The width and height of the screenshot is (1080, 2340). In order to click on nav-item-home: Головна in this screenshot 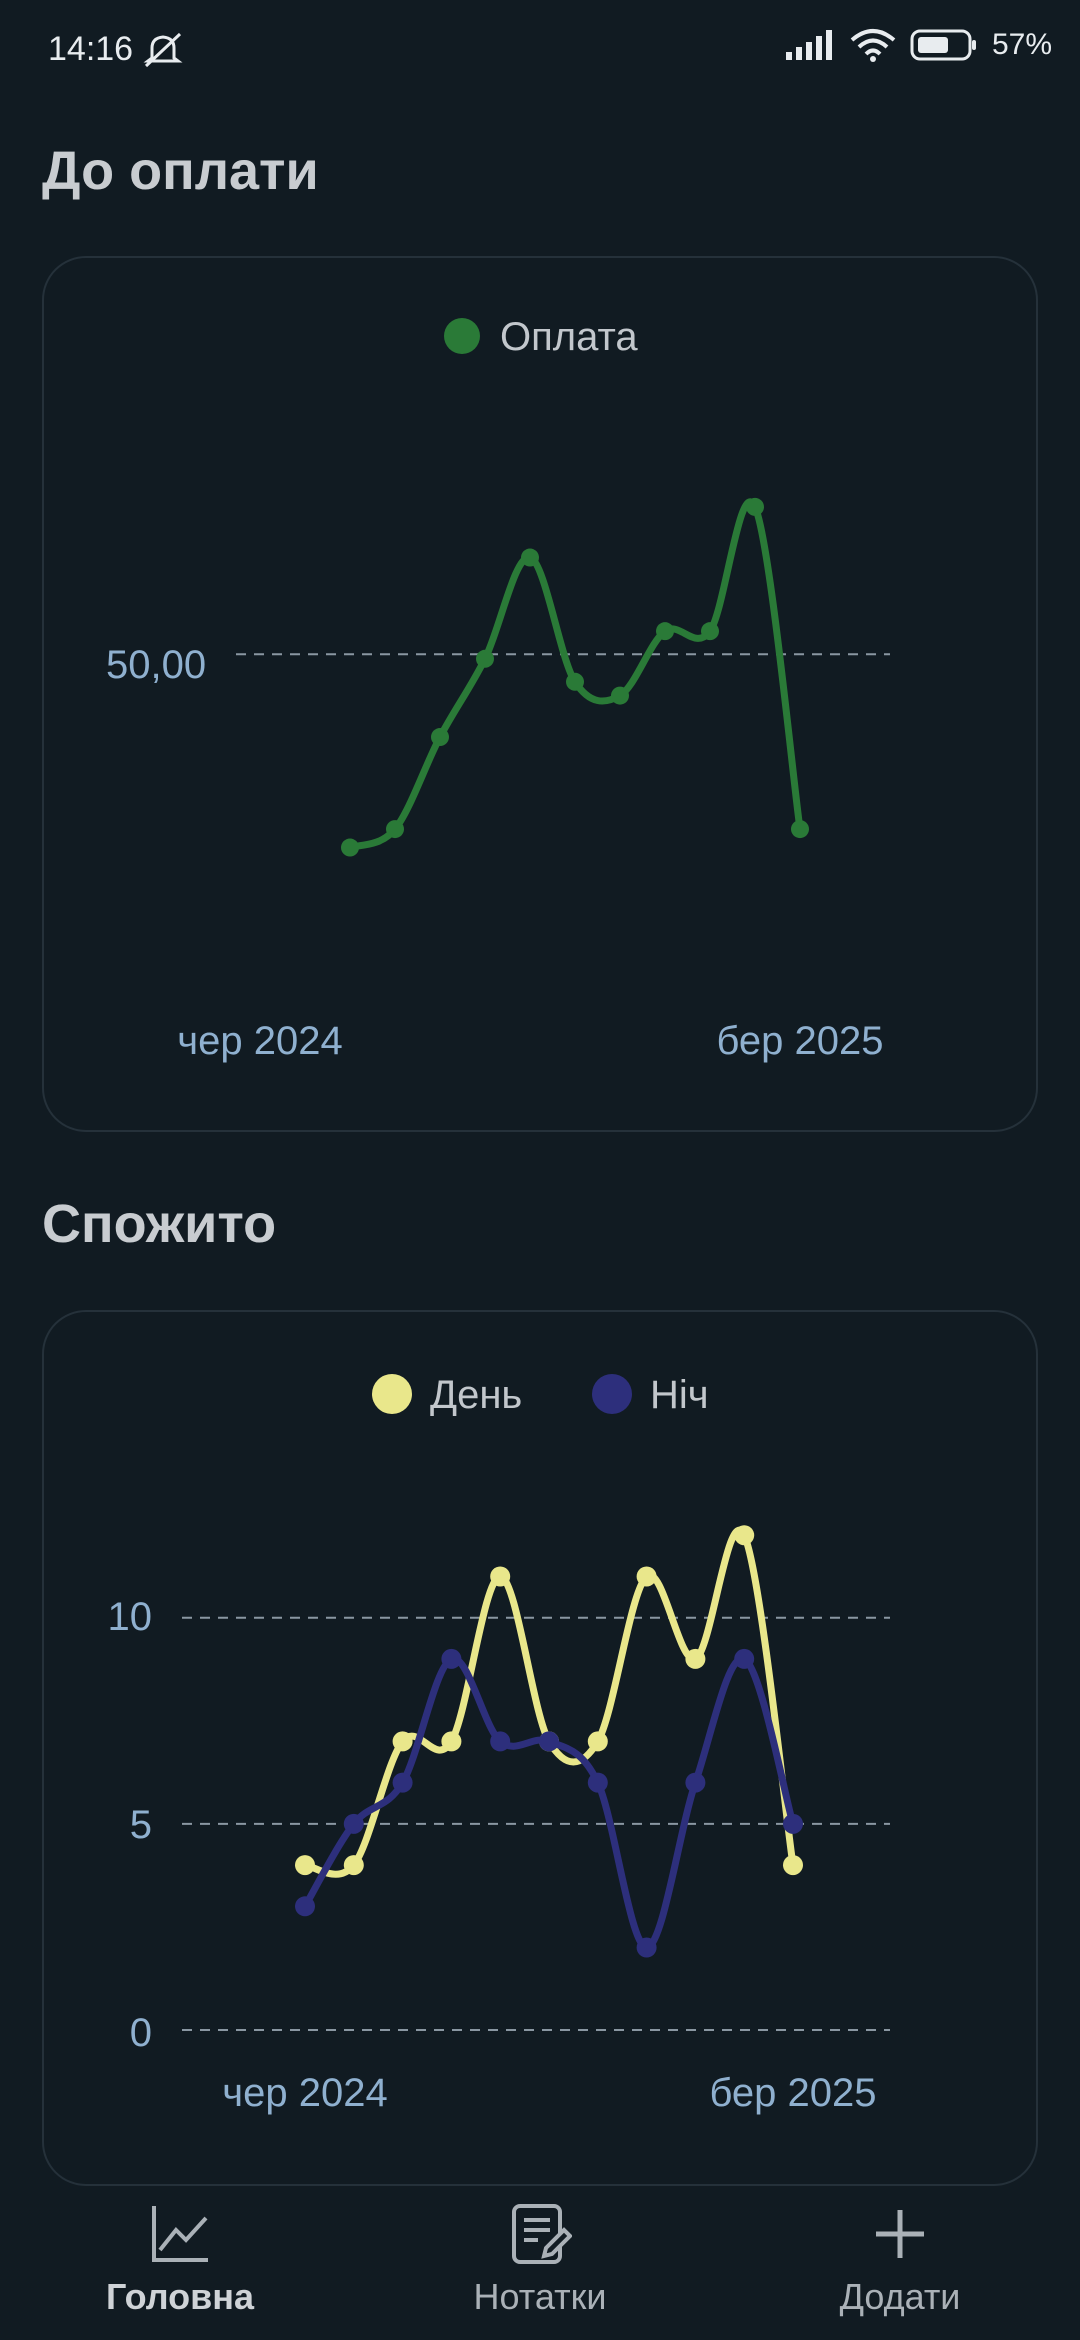, I will do `click(180, 2254)`.